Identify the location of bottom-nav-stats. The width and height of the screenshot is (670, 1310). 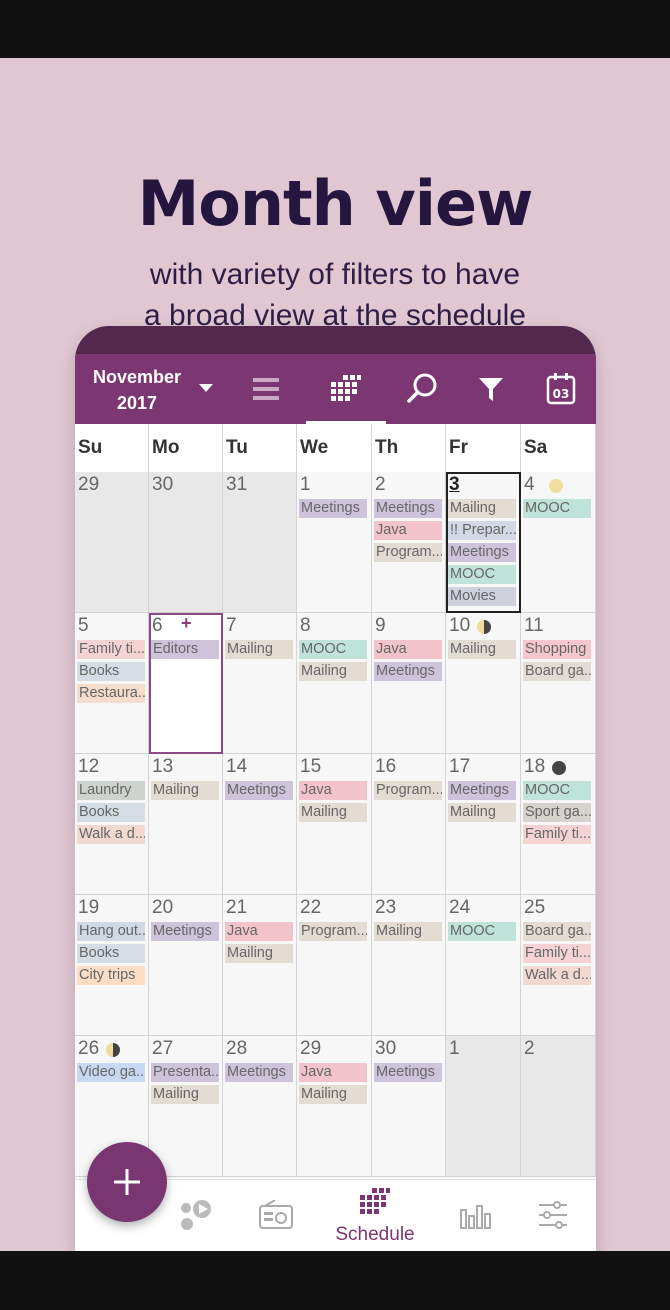
(476, 1215).